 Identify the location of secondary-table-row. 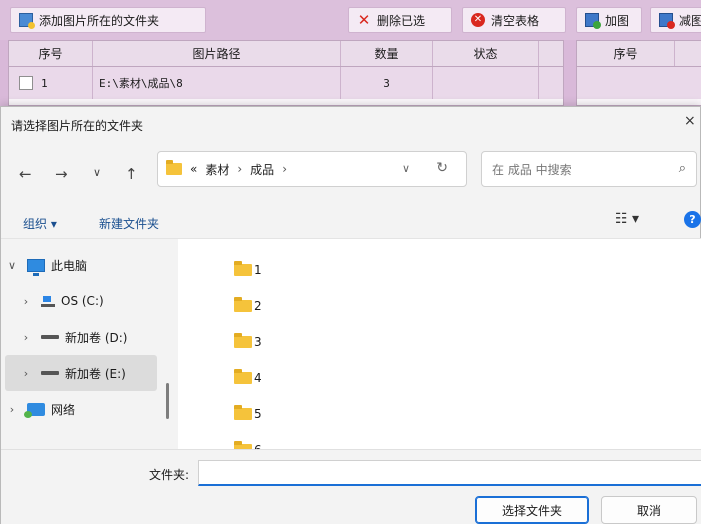
(639, 83).